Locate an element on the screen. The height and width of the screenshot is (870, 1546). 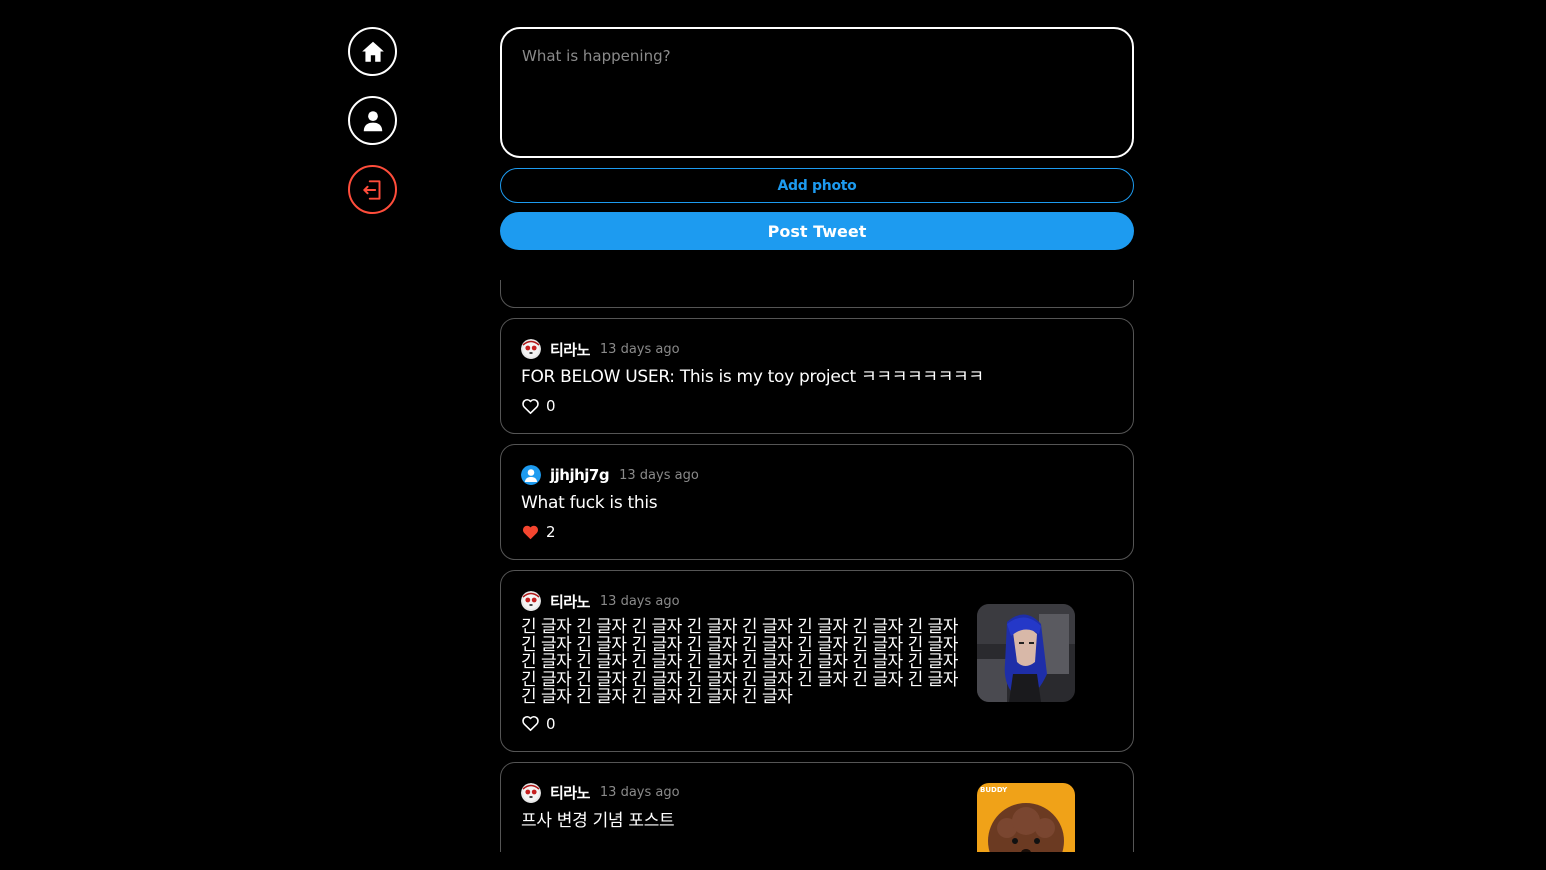
heart-filled-icon is located at coordinates (530, 532).